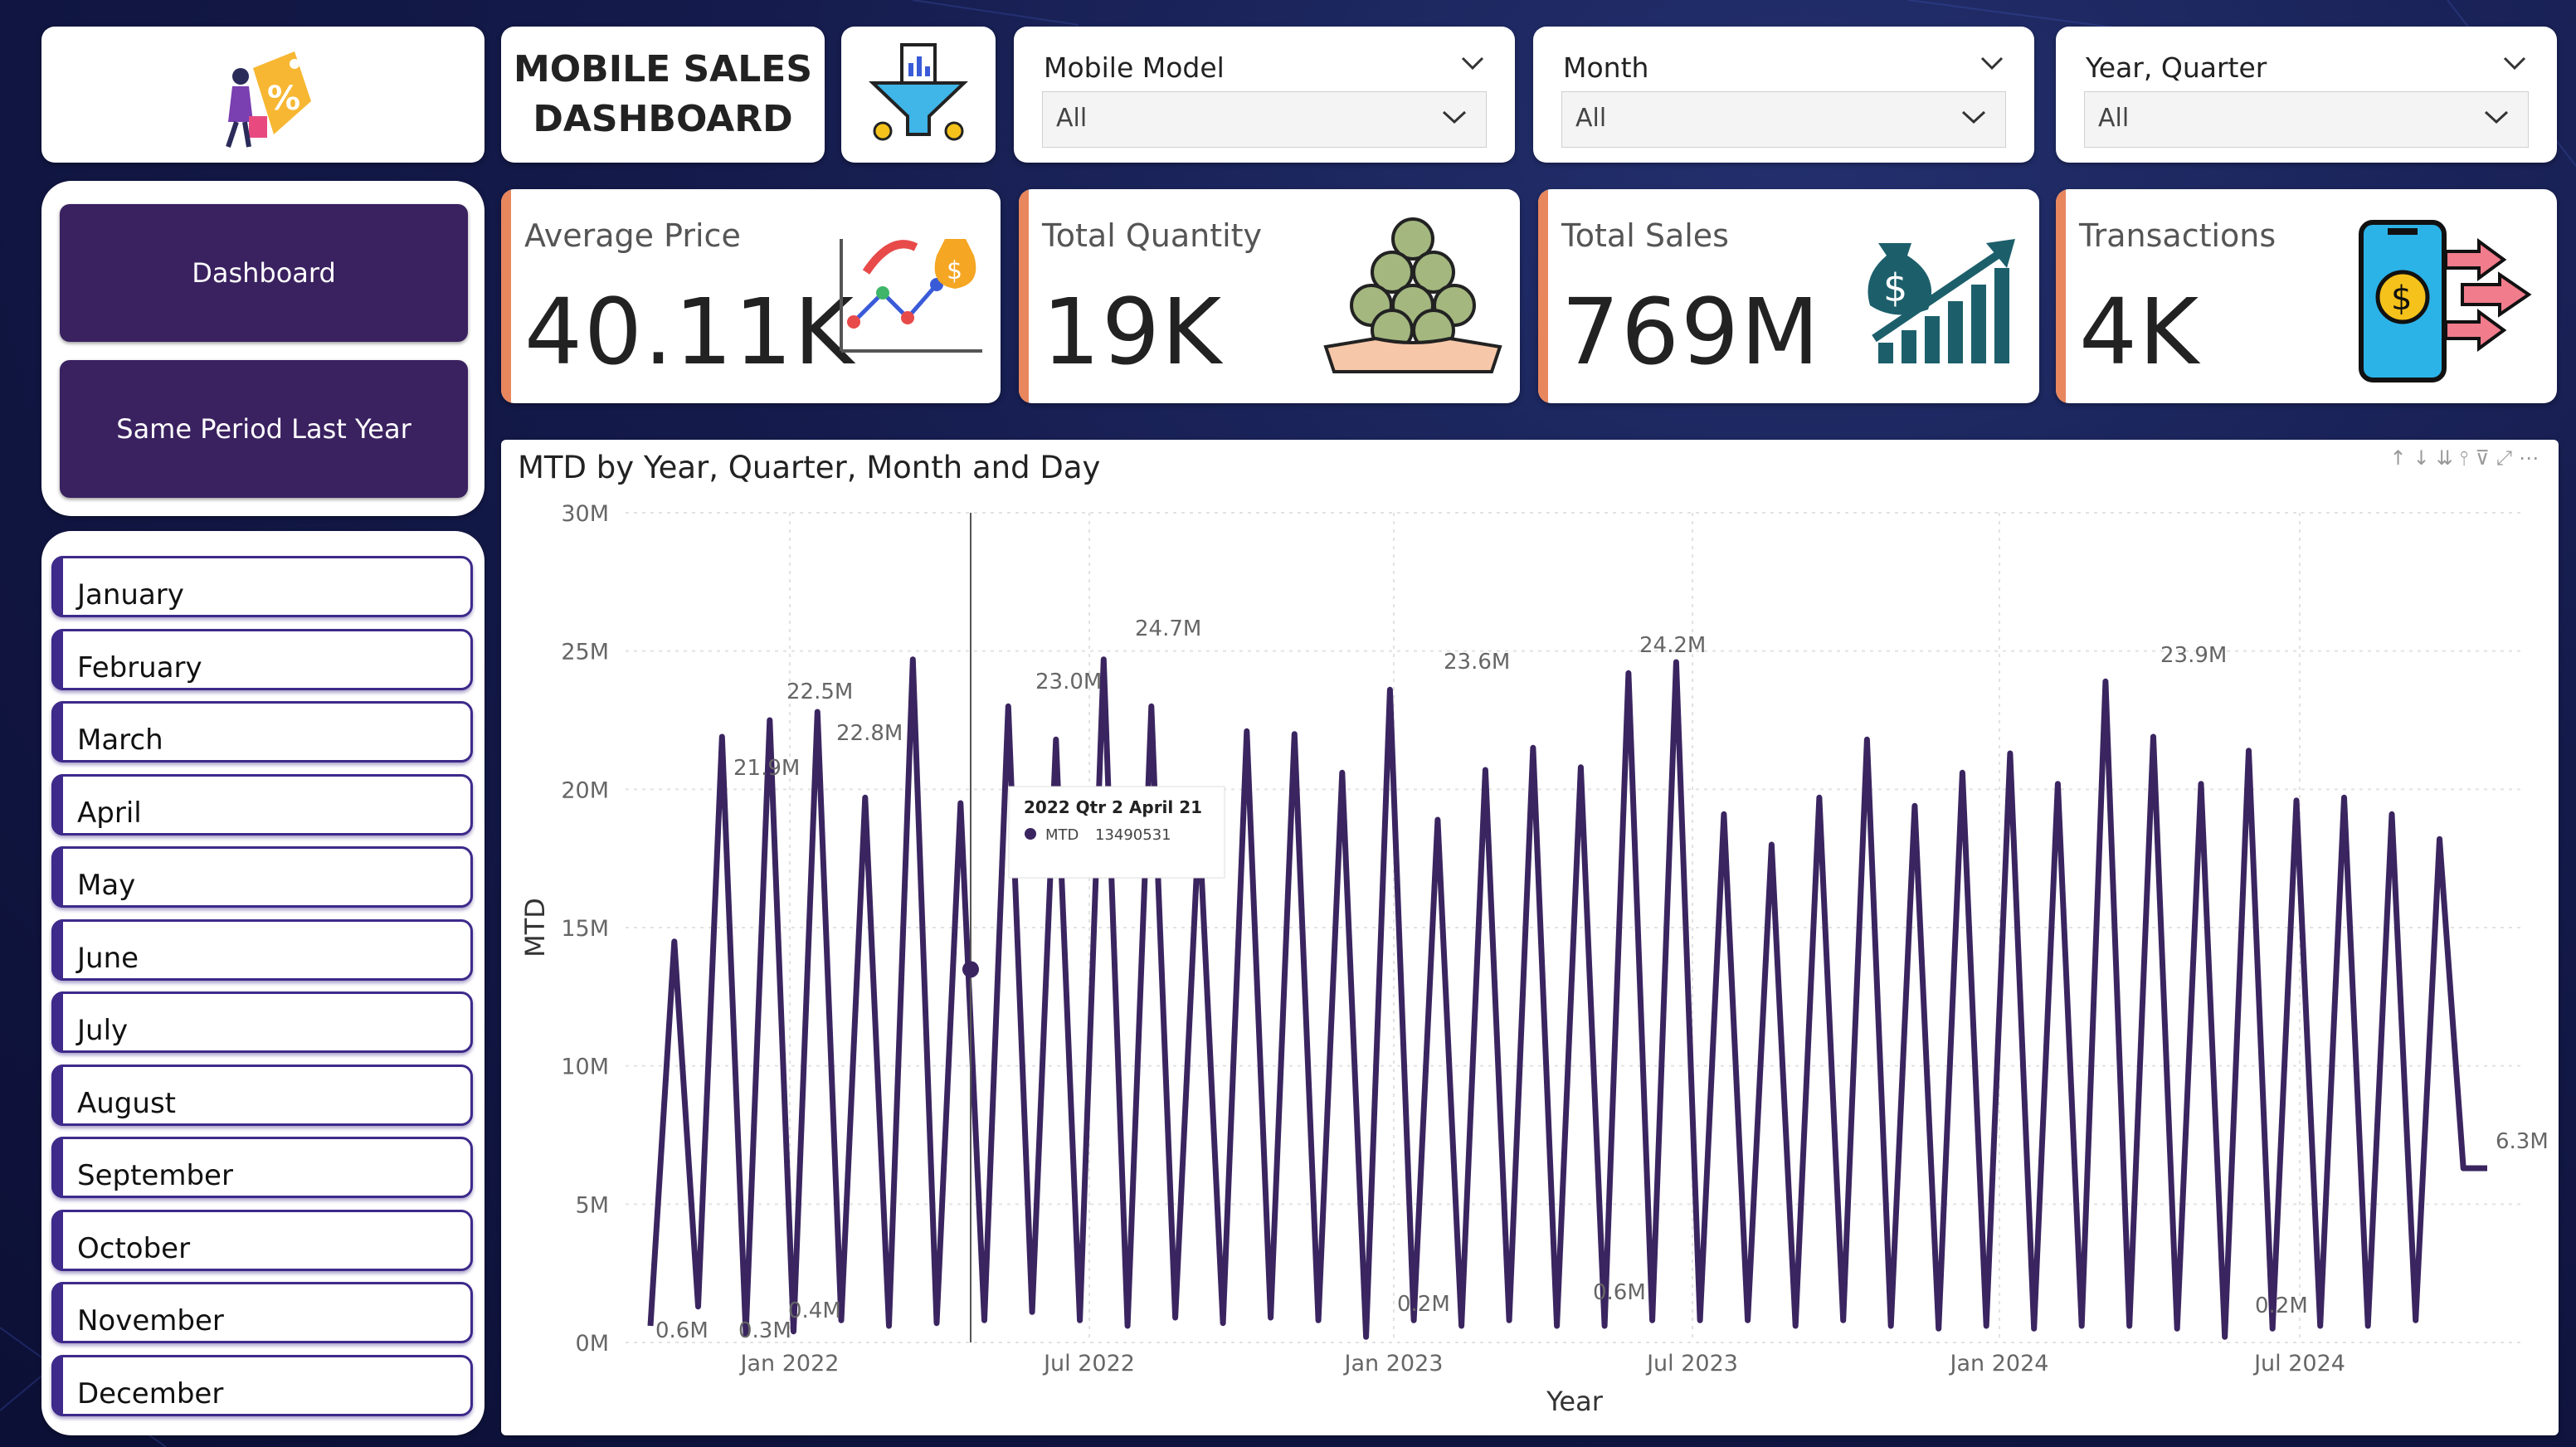 The width and height of the screenshot is (2576, 1447). What do you see at coordinates (1691, 1363) in the screenshot?
I see `x-tick-label: Jul 2023` at bounding box center [1691, 1363].